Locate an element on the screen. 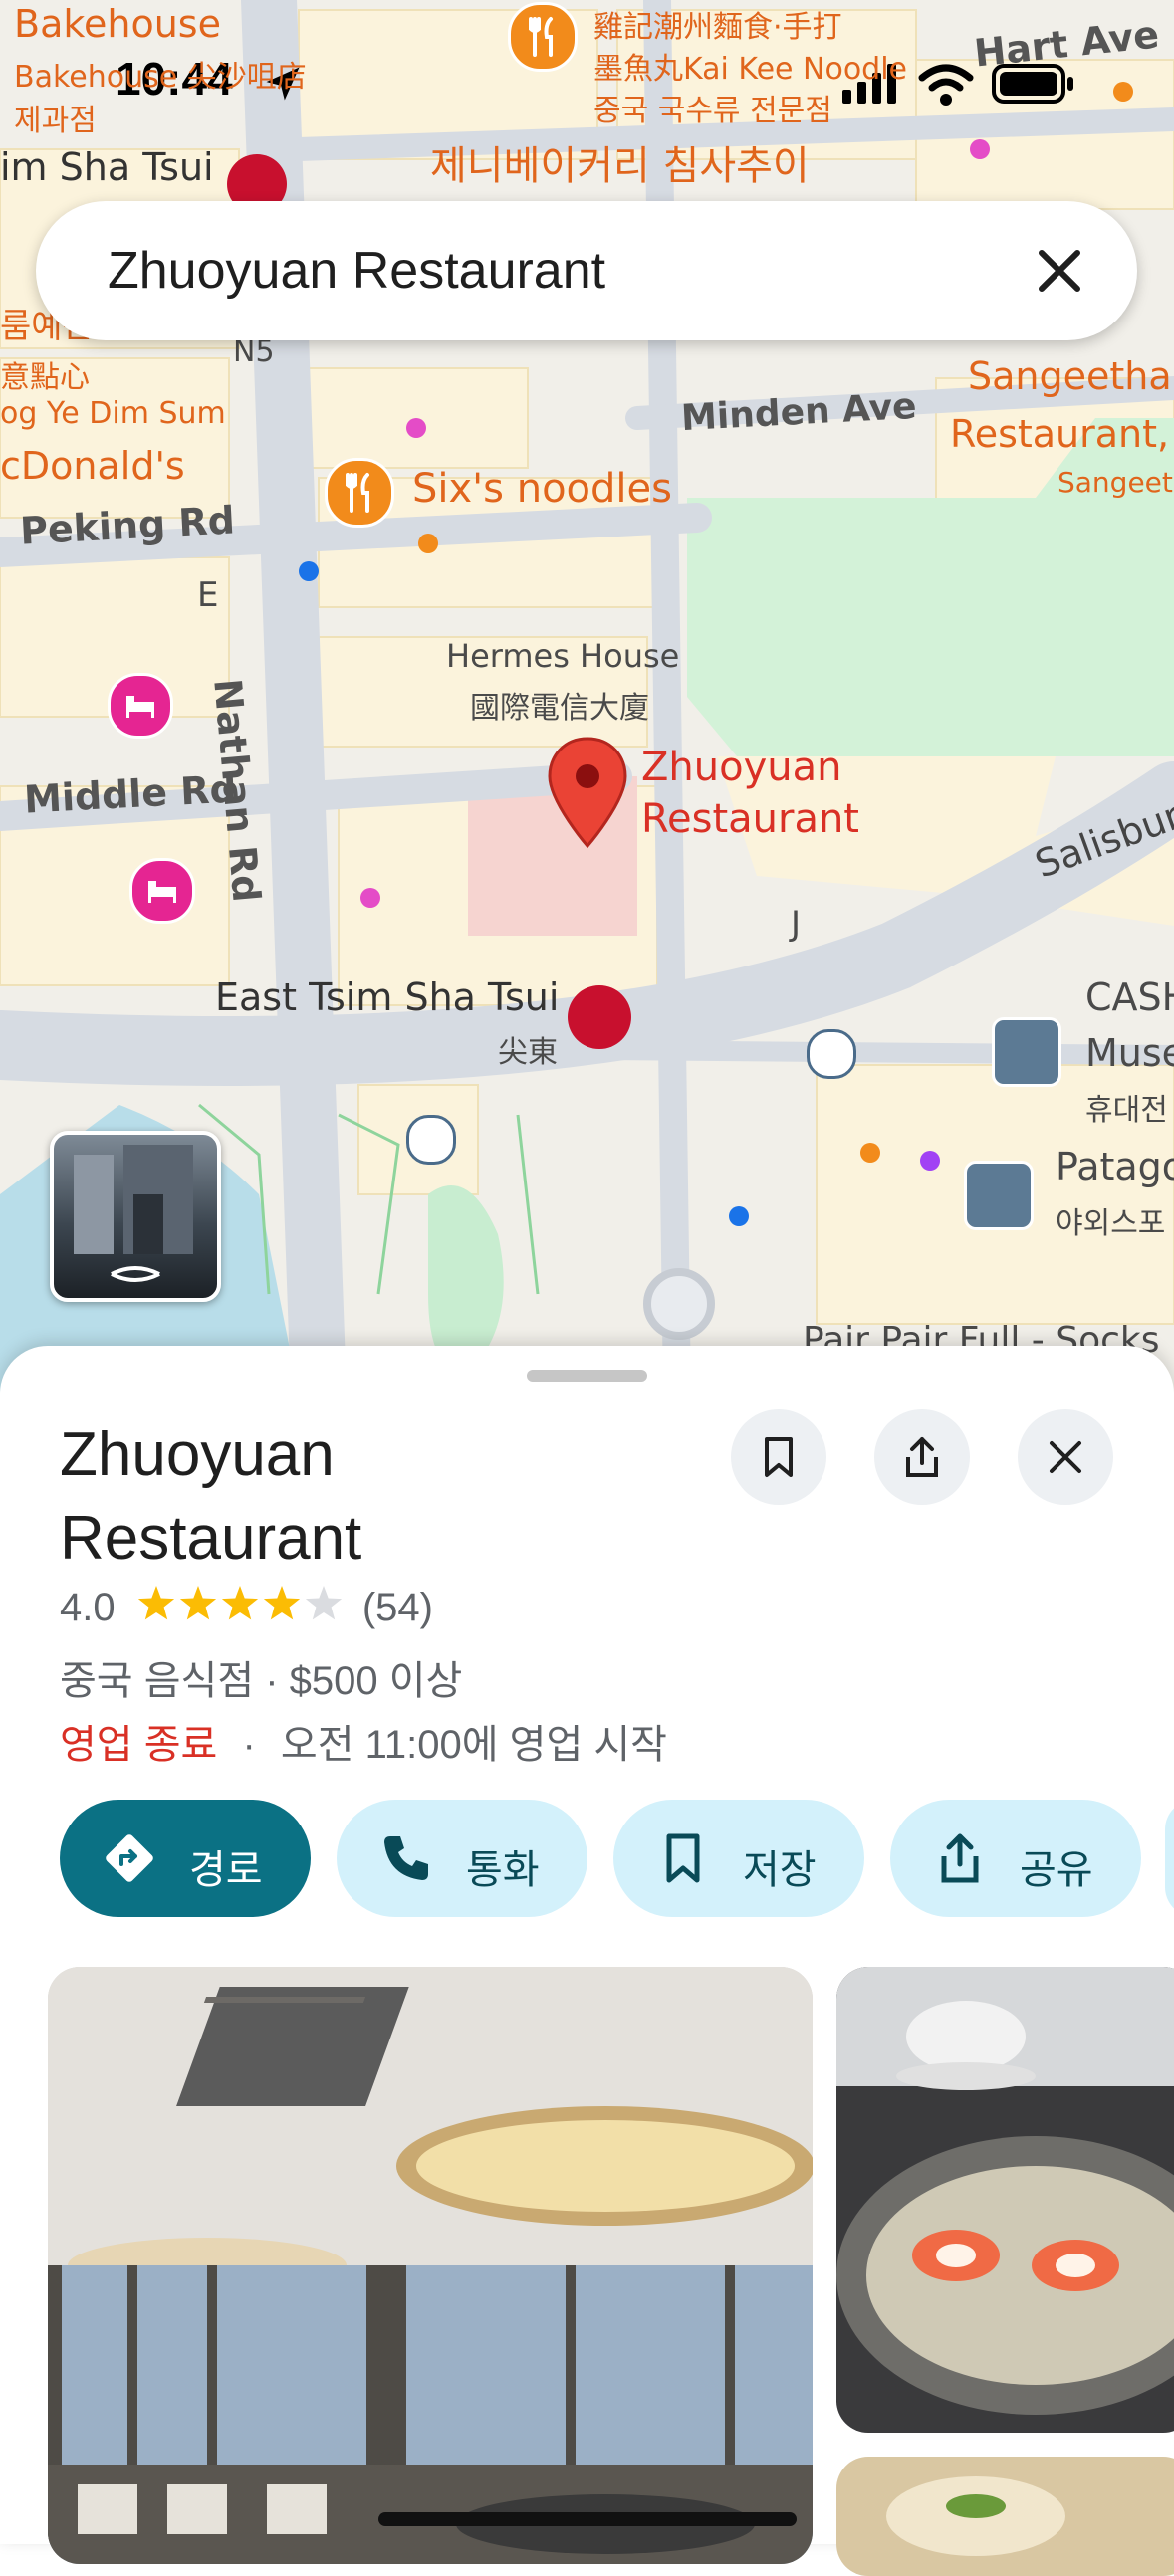 The image size is (1174, 2576). share-place-button is located at coordinates (922, 1457).